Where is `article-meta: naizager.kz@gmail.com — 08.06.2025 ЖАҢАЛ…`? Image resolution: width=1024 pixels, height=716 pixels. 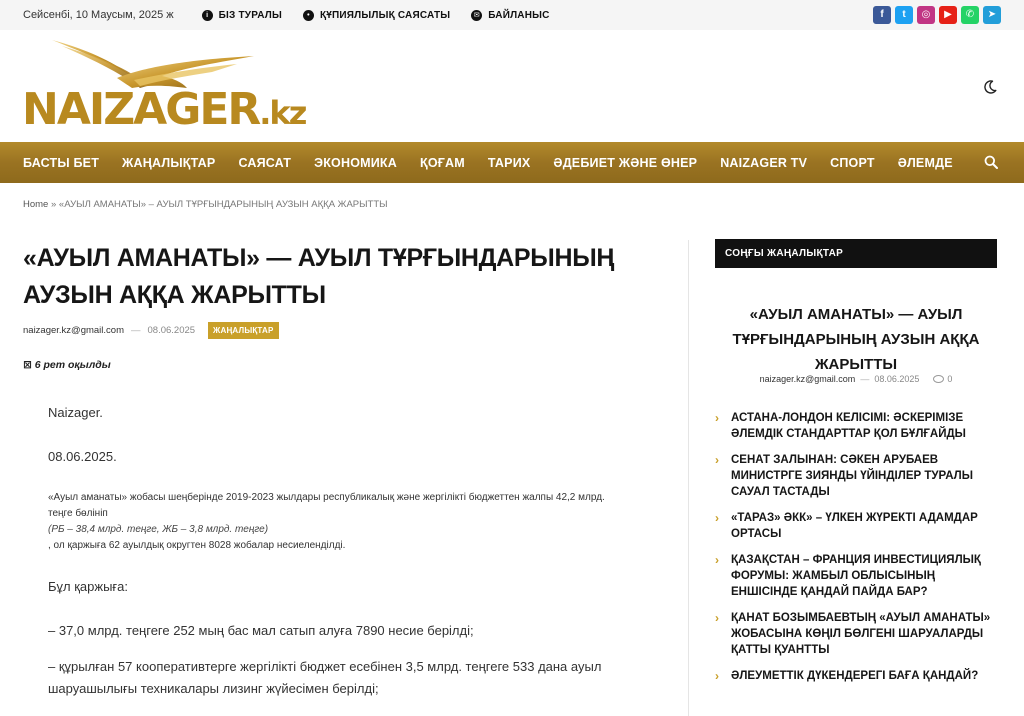
article-meta: naizager.kz@gmail.com — 08.06.2025 ЖАҢАЛ… is located at coordinates (151, 330).